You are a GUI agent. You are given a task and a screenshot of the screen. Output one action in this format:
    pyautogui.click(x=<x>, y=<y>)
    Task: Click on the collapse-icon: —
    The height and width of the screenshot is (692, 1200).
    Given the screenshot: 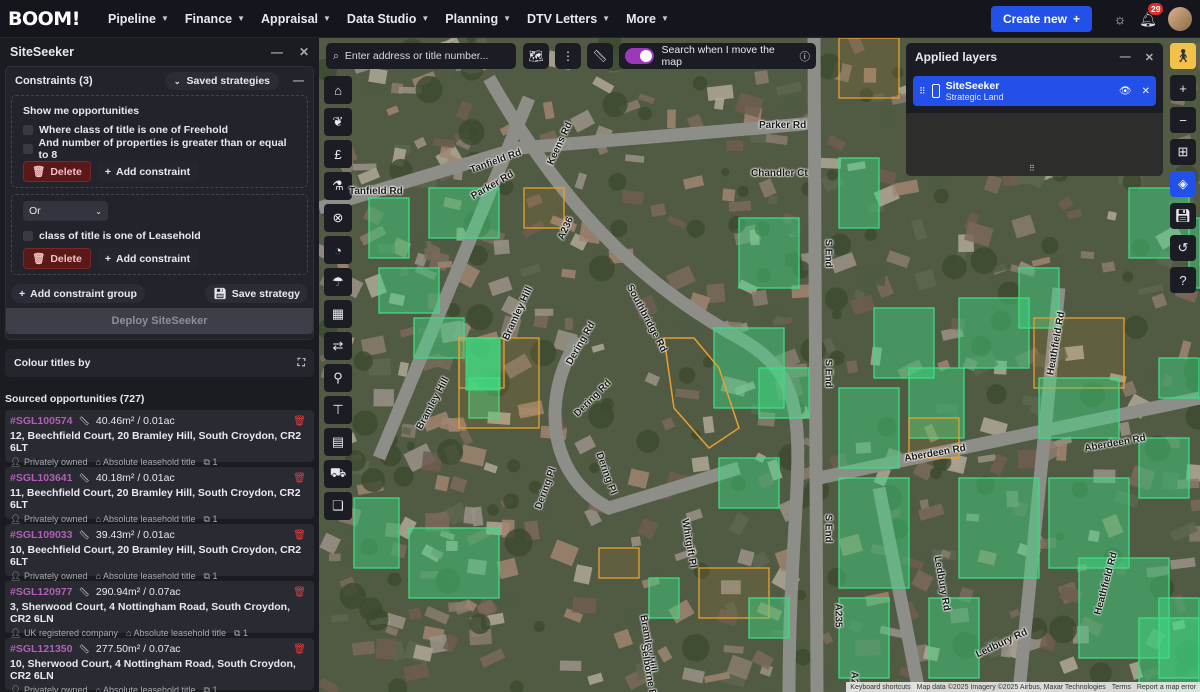 What is the action you would take?
    pyautogui.click(x=298, y=81)
    